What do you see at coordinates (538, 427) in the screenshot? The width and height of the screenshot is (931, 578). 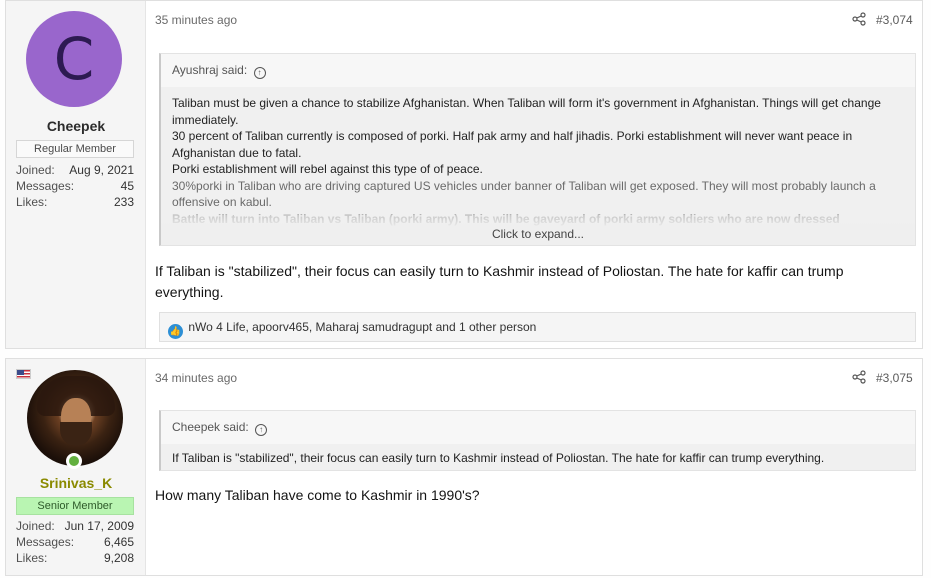 I see `quote-header: Cheepek said: ↑` at bounding box center [538, 427].